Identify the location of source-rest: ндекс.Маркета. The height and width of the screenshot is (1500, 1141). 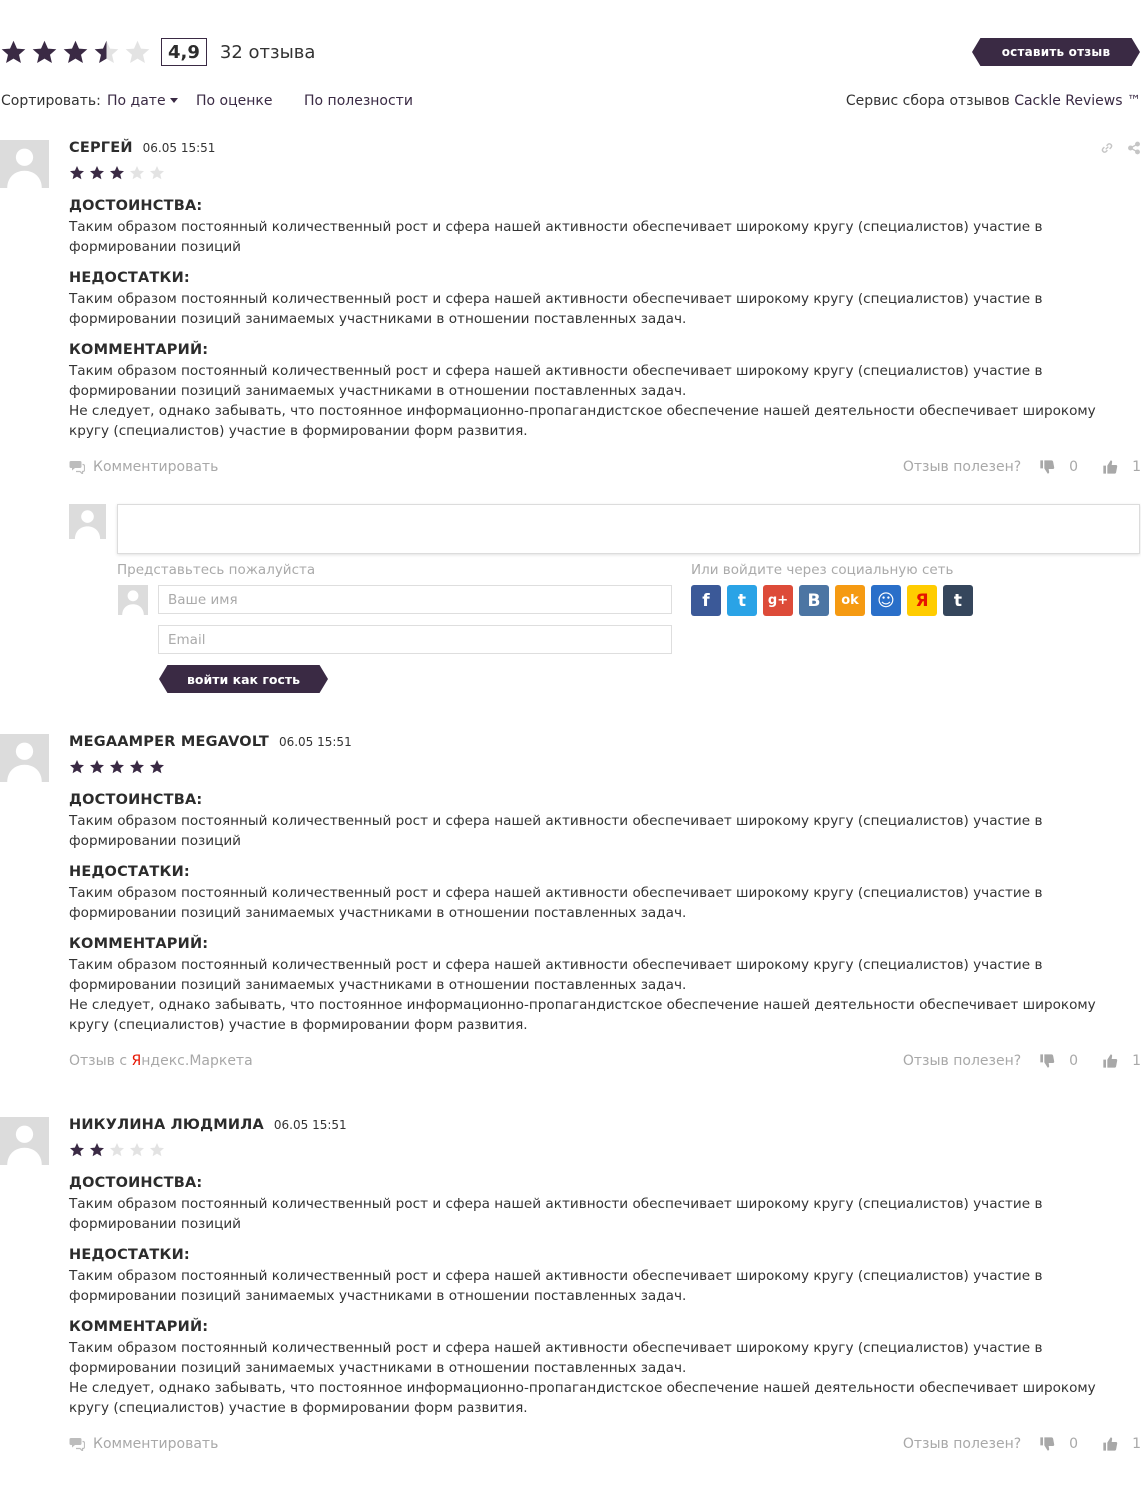
(197, 1061).